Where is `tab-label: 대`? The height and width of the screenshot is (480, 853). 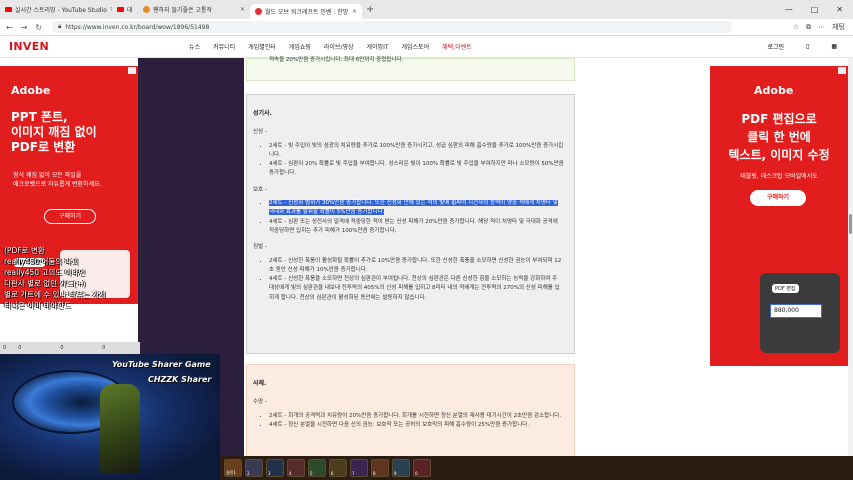
tab-label: 대 is located at coordinates (130, 10).